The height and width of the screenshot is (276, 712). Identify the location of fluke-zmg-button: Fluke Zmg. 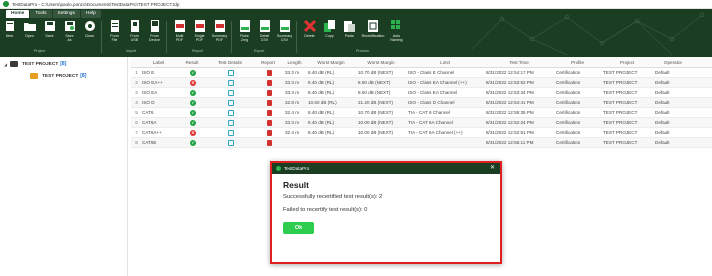
(244, 30).